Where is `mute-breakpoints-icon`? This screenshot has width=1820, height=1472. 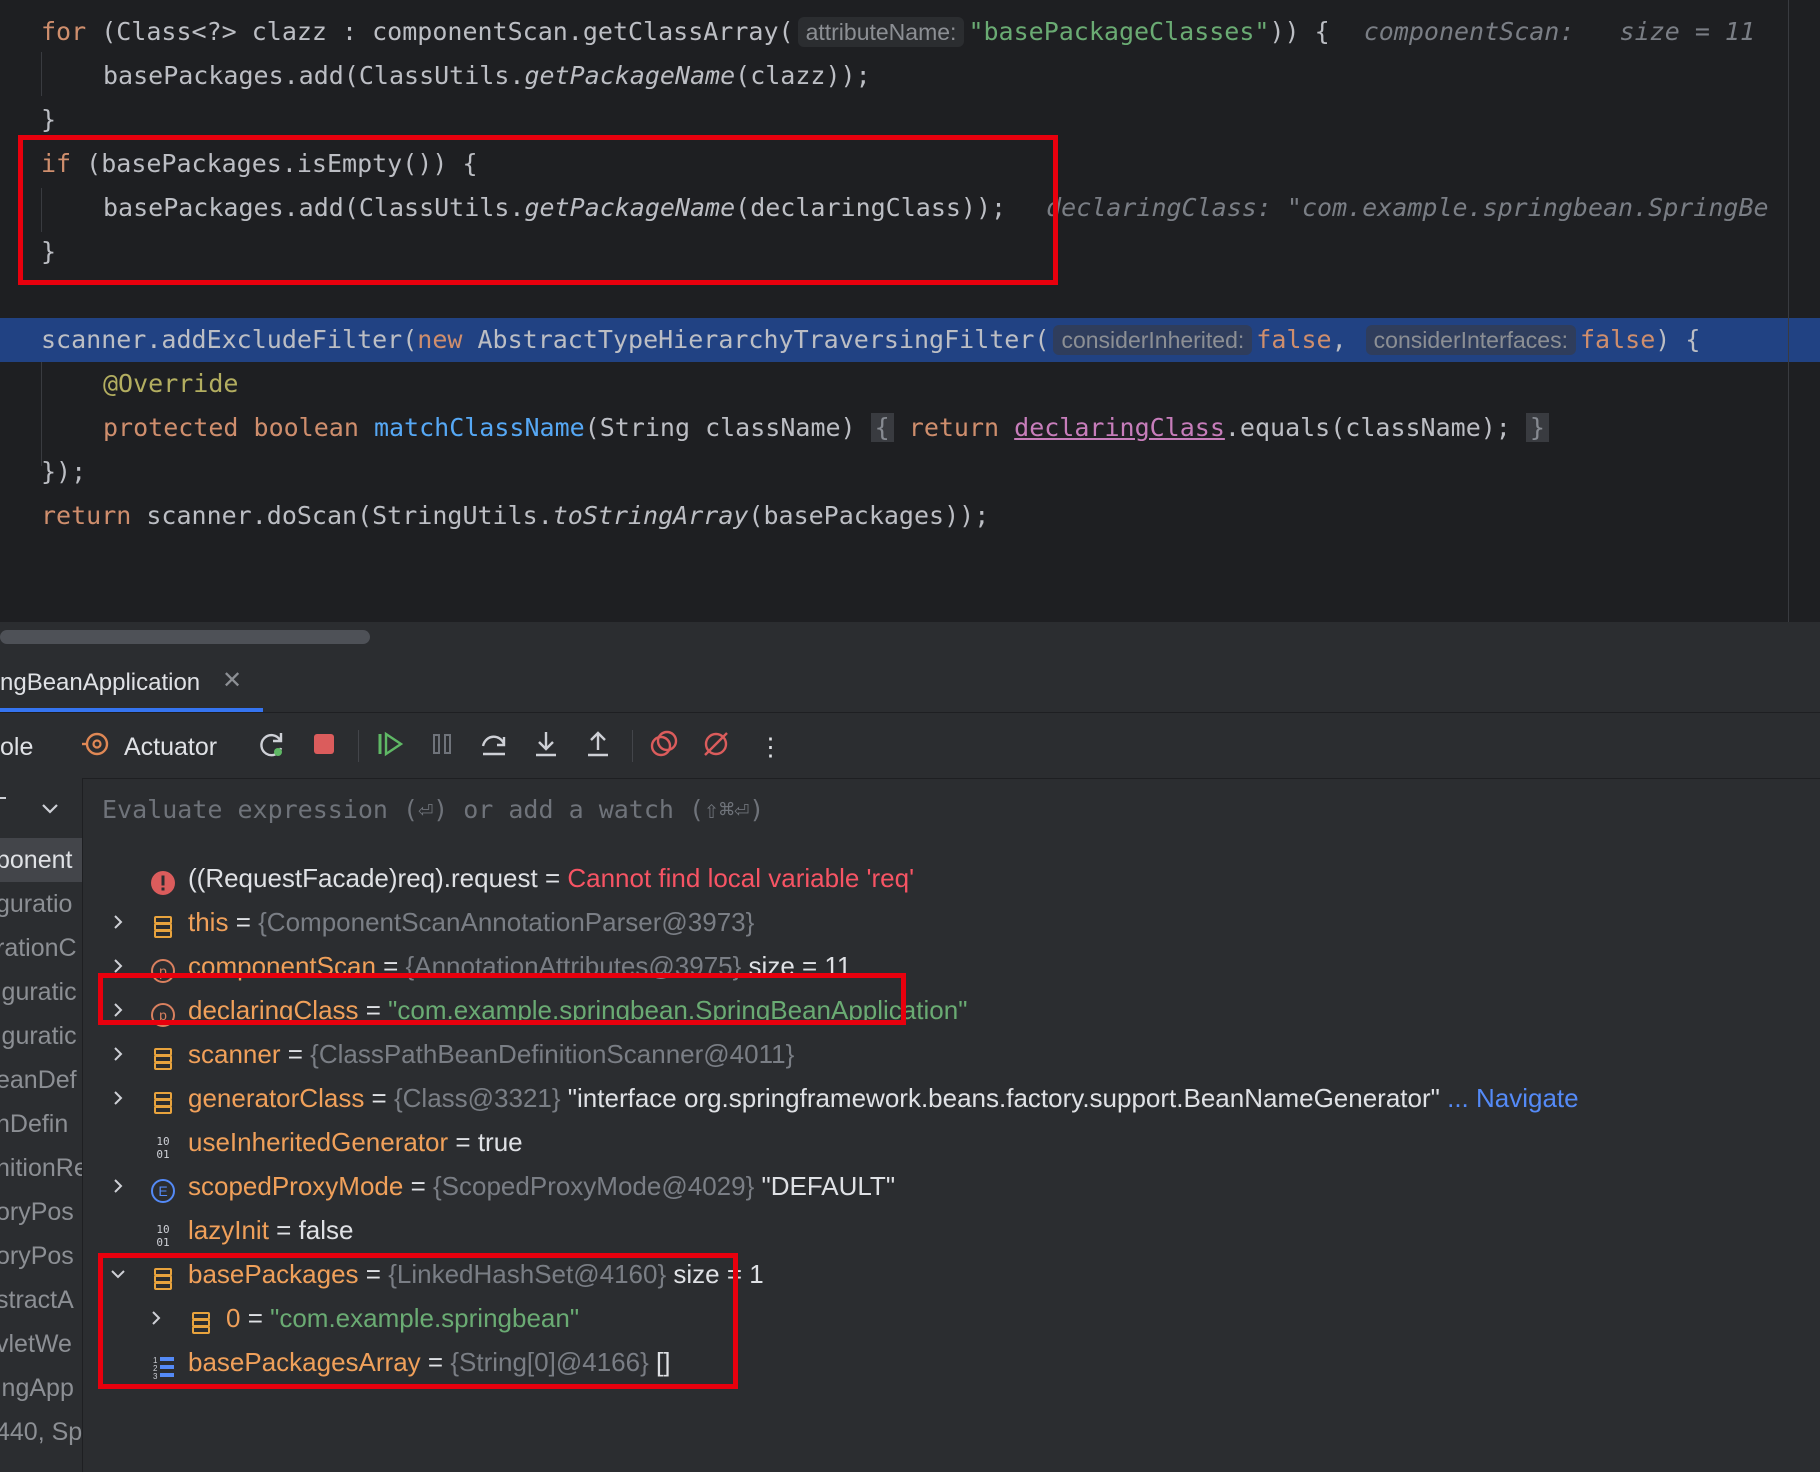
mute-breakpoints-icon is located at coordinates (716, 744).